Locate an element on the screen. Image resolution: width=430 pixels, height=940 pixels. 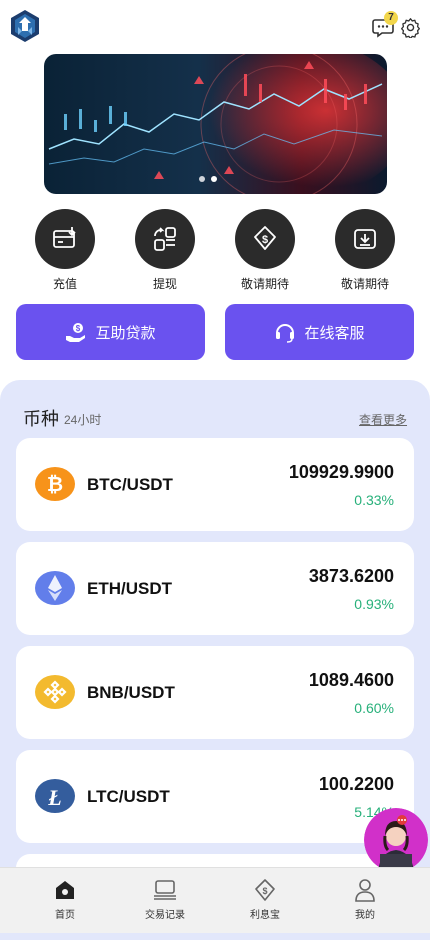
customer-service-button: 在线客服 is located at coordinates (319, 332).